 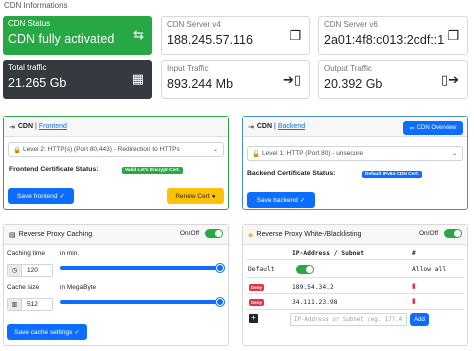 I want to click on unlock-icon: 🔓, so click(x=256, y=154).